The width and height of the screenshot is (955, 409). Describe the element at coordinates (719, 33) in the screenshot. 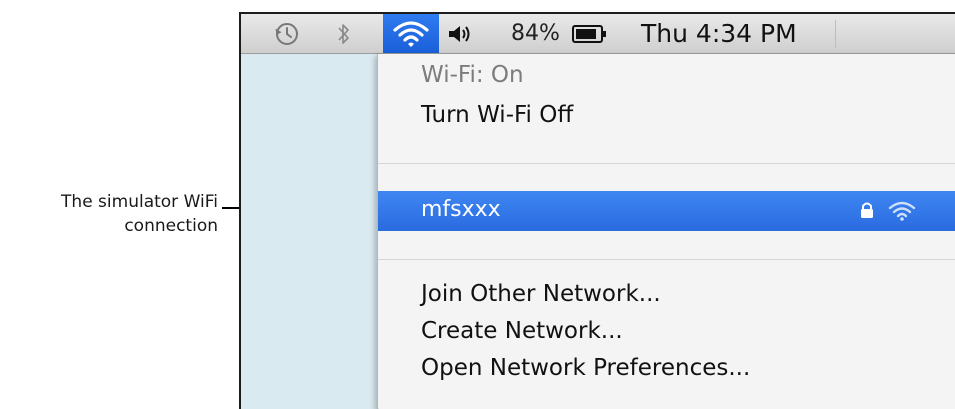

I see `menu-bar-clock: Thu 4:34 PM` at that location.